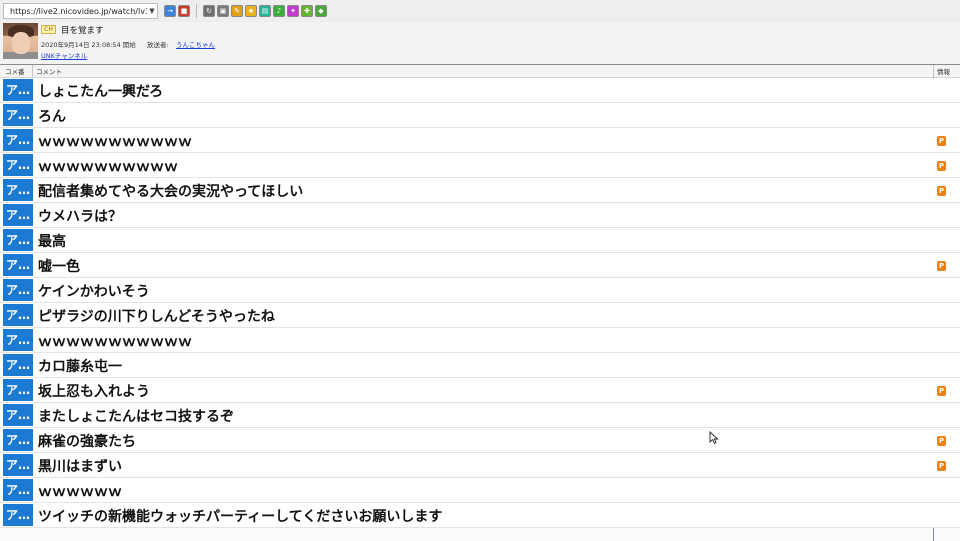 This screenshot has height=541, width=960. I want to click on tool-green2-icon: ◆, so click(321, 11).